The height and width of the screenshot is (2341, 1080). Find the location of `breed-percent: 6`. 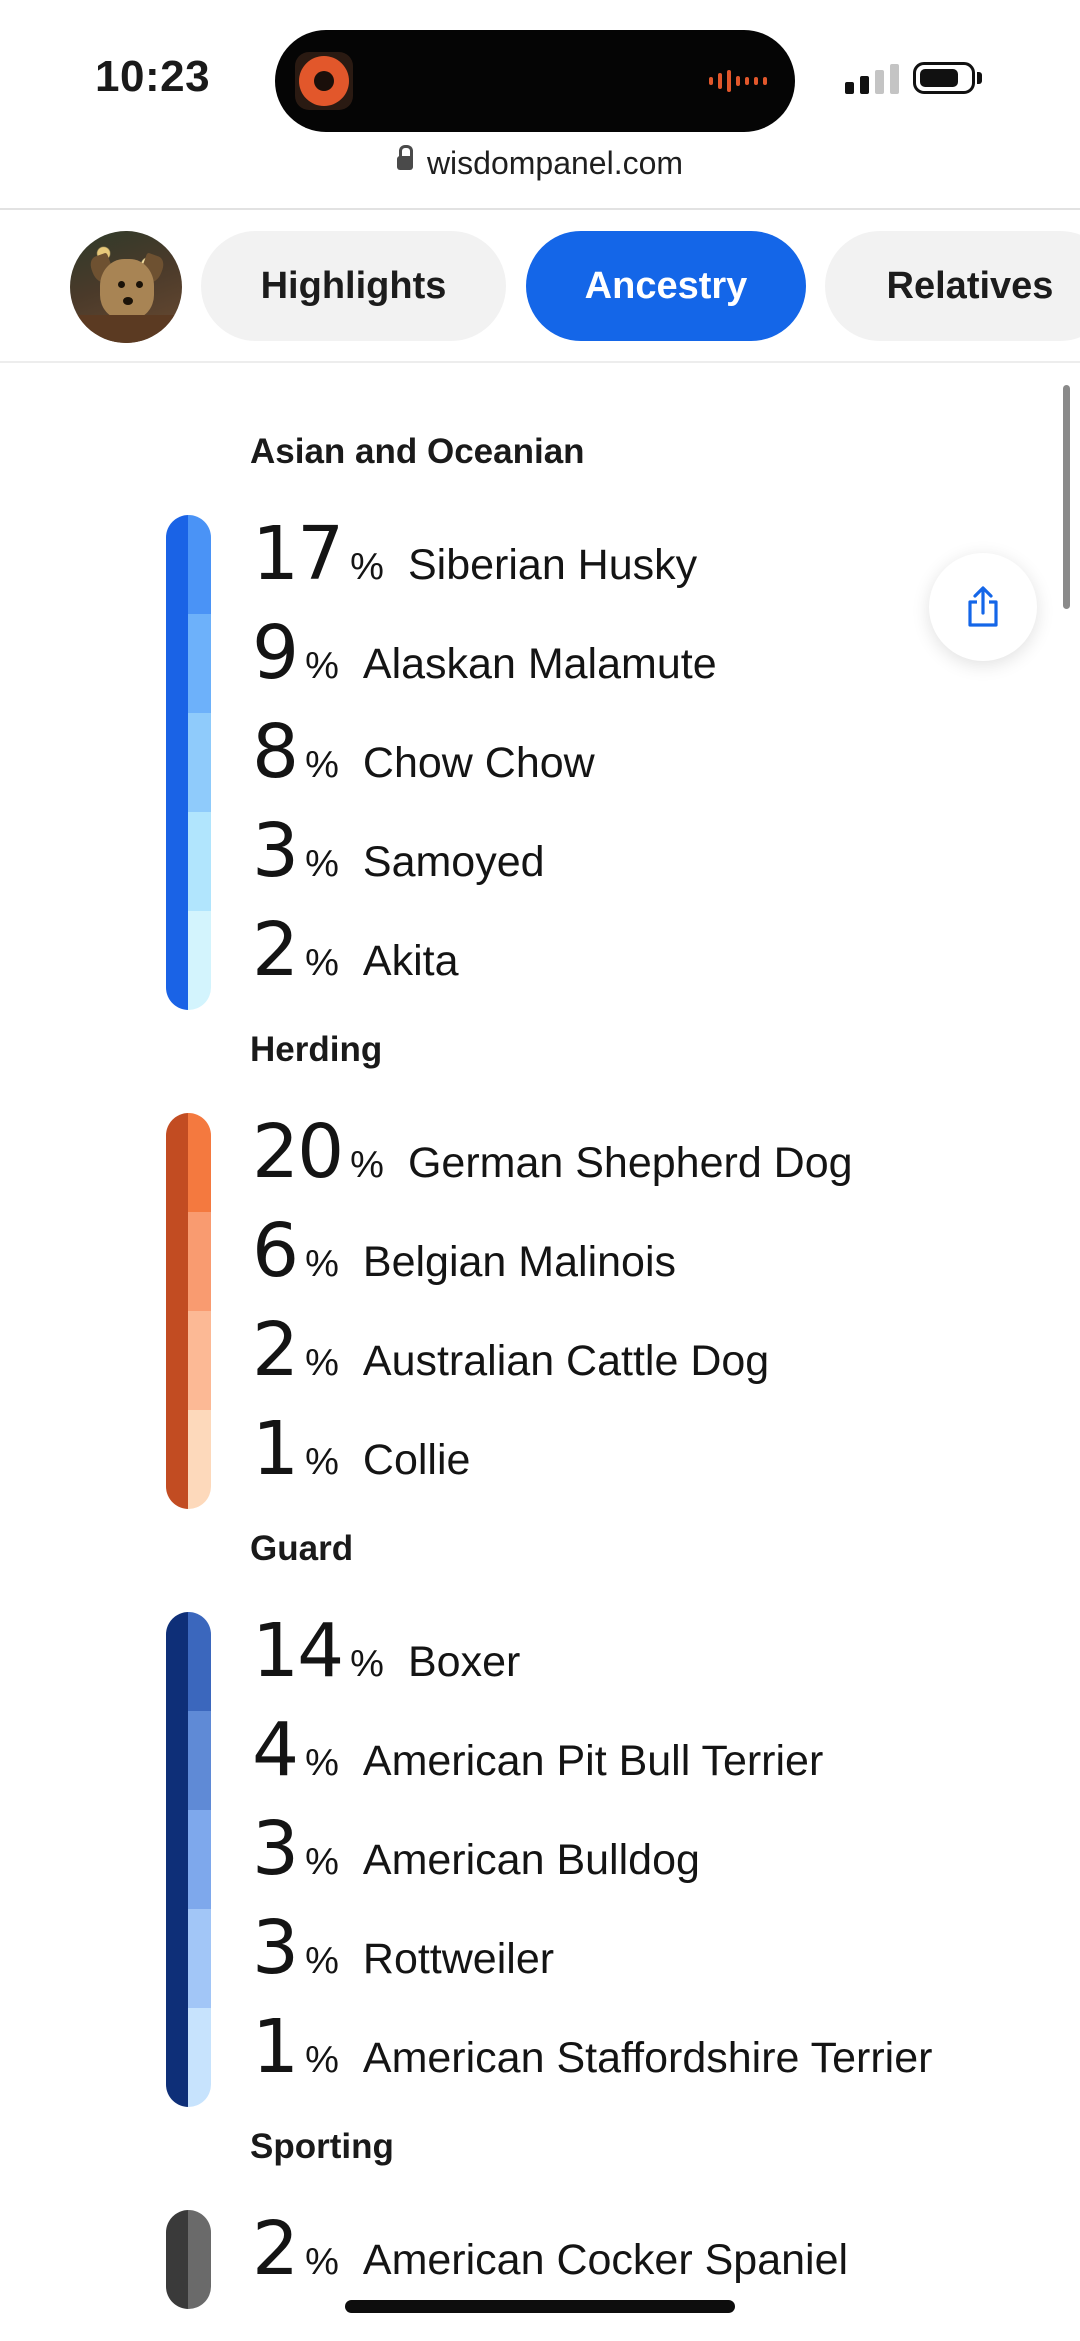

breed-percent: 6 is located at coordinates (275, 1251).